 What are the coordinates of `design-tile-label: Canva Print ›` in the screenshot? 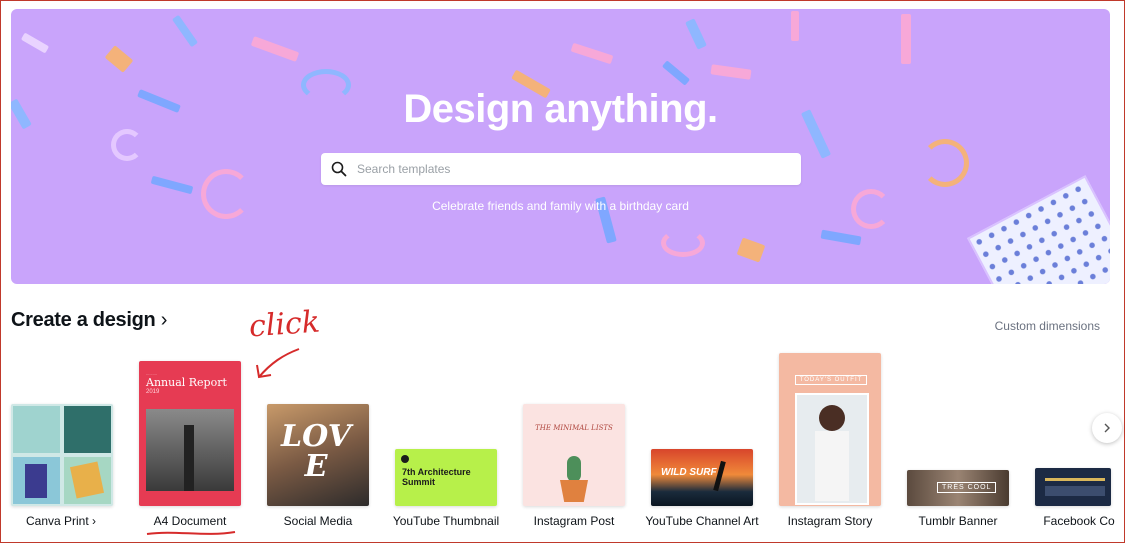 It's located at (61, 521).